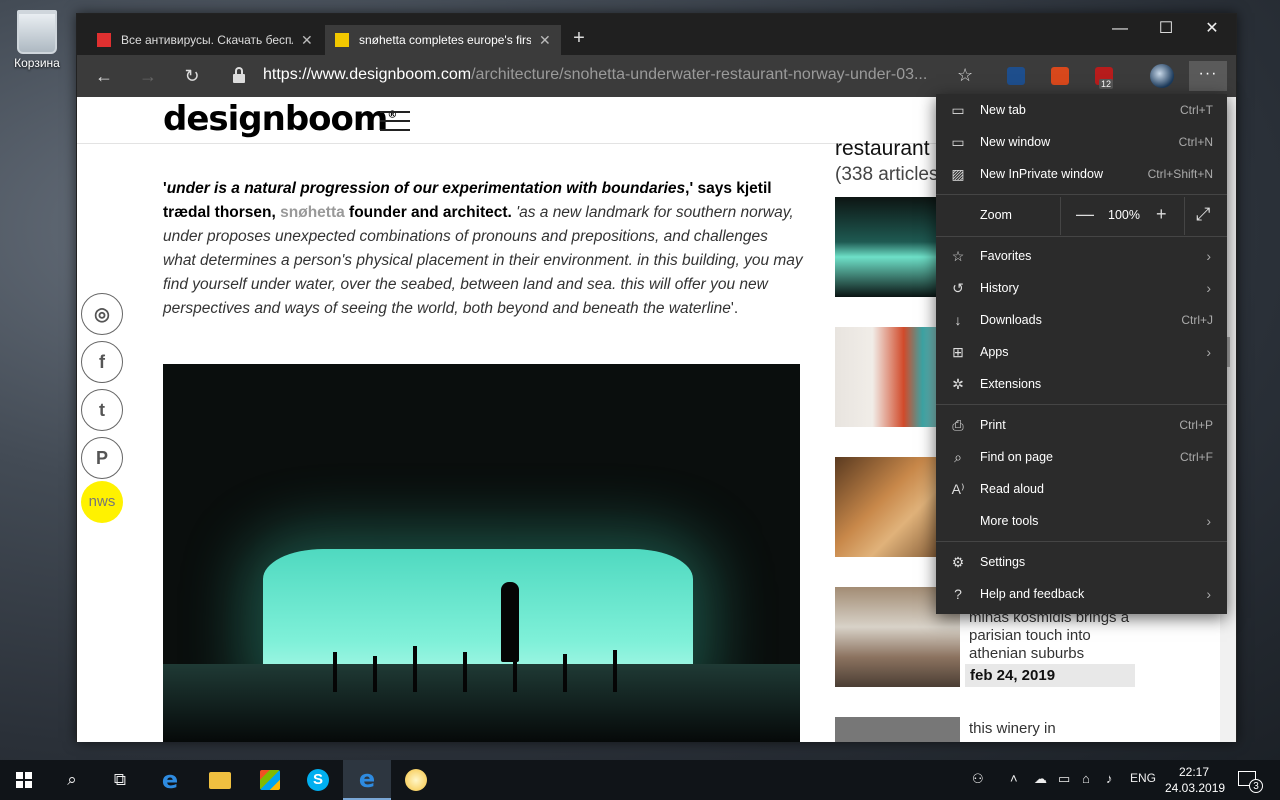 The height and width of the screenshot is (800, 1280). What do you see at coordinates (104, 40) in the screenshot?
I see `tab-favicon-icon` at bounding box center [104, 40].